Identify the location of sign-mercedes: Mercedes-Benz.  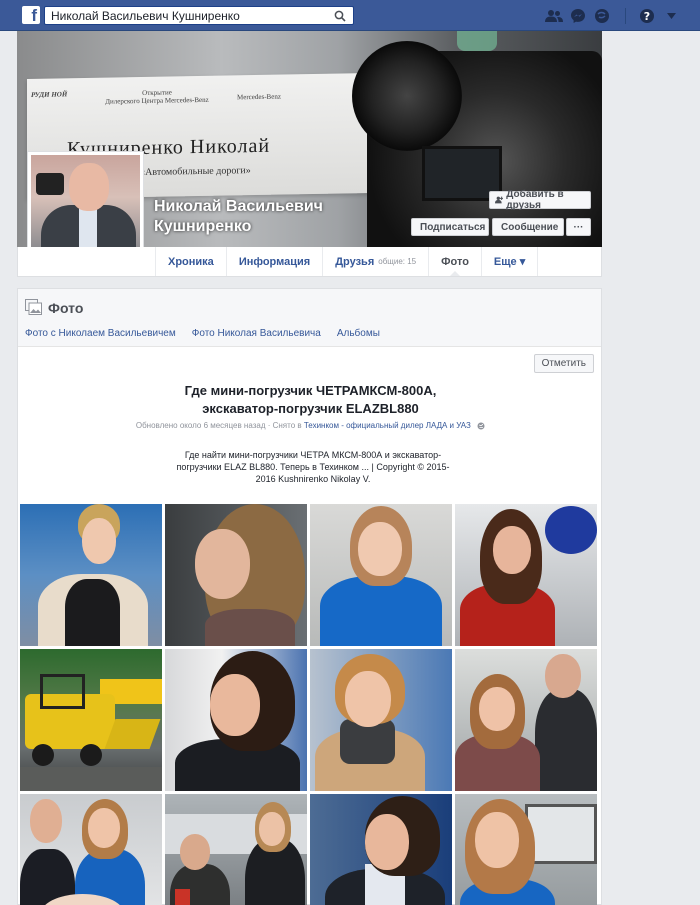
(259, 97).